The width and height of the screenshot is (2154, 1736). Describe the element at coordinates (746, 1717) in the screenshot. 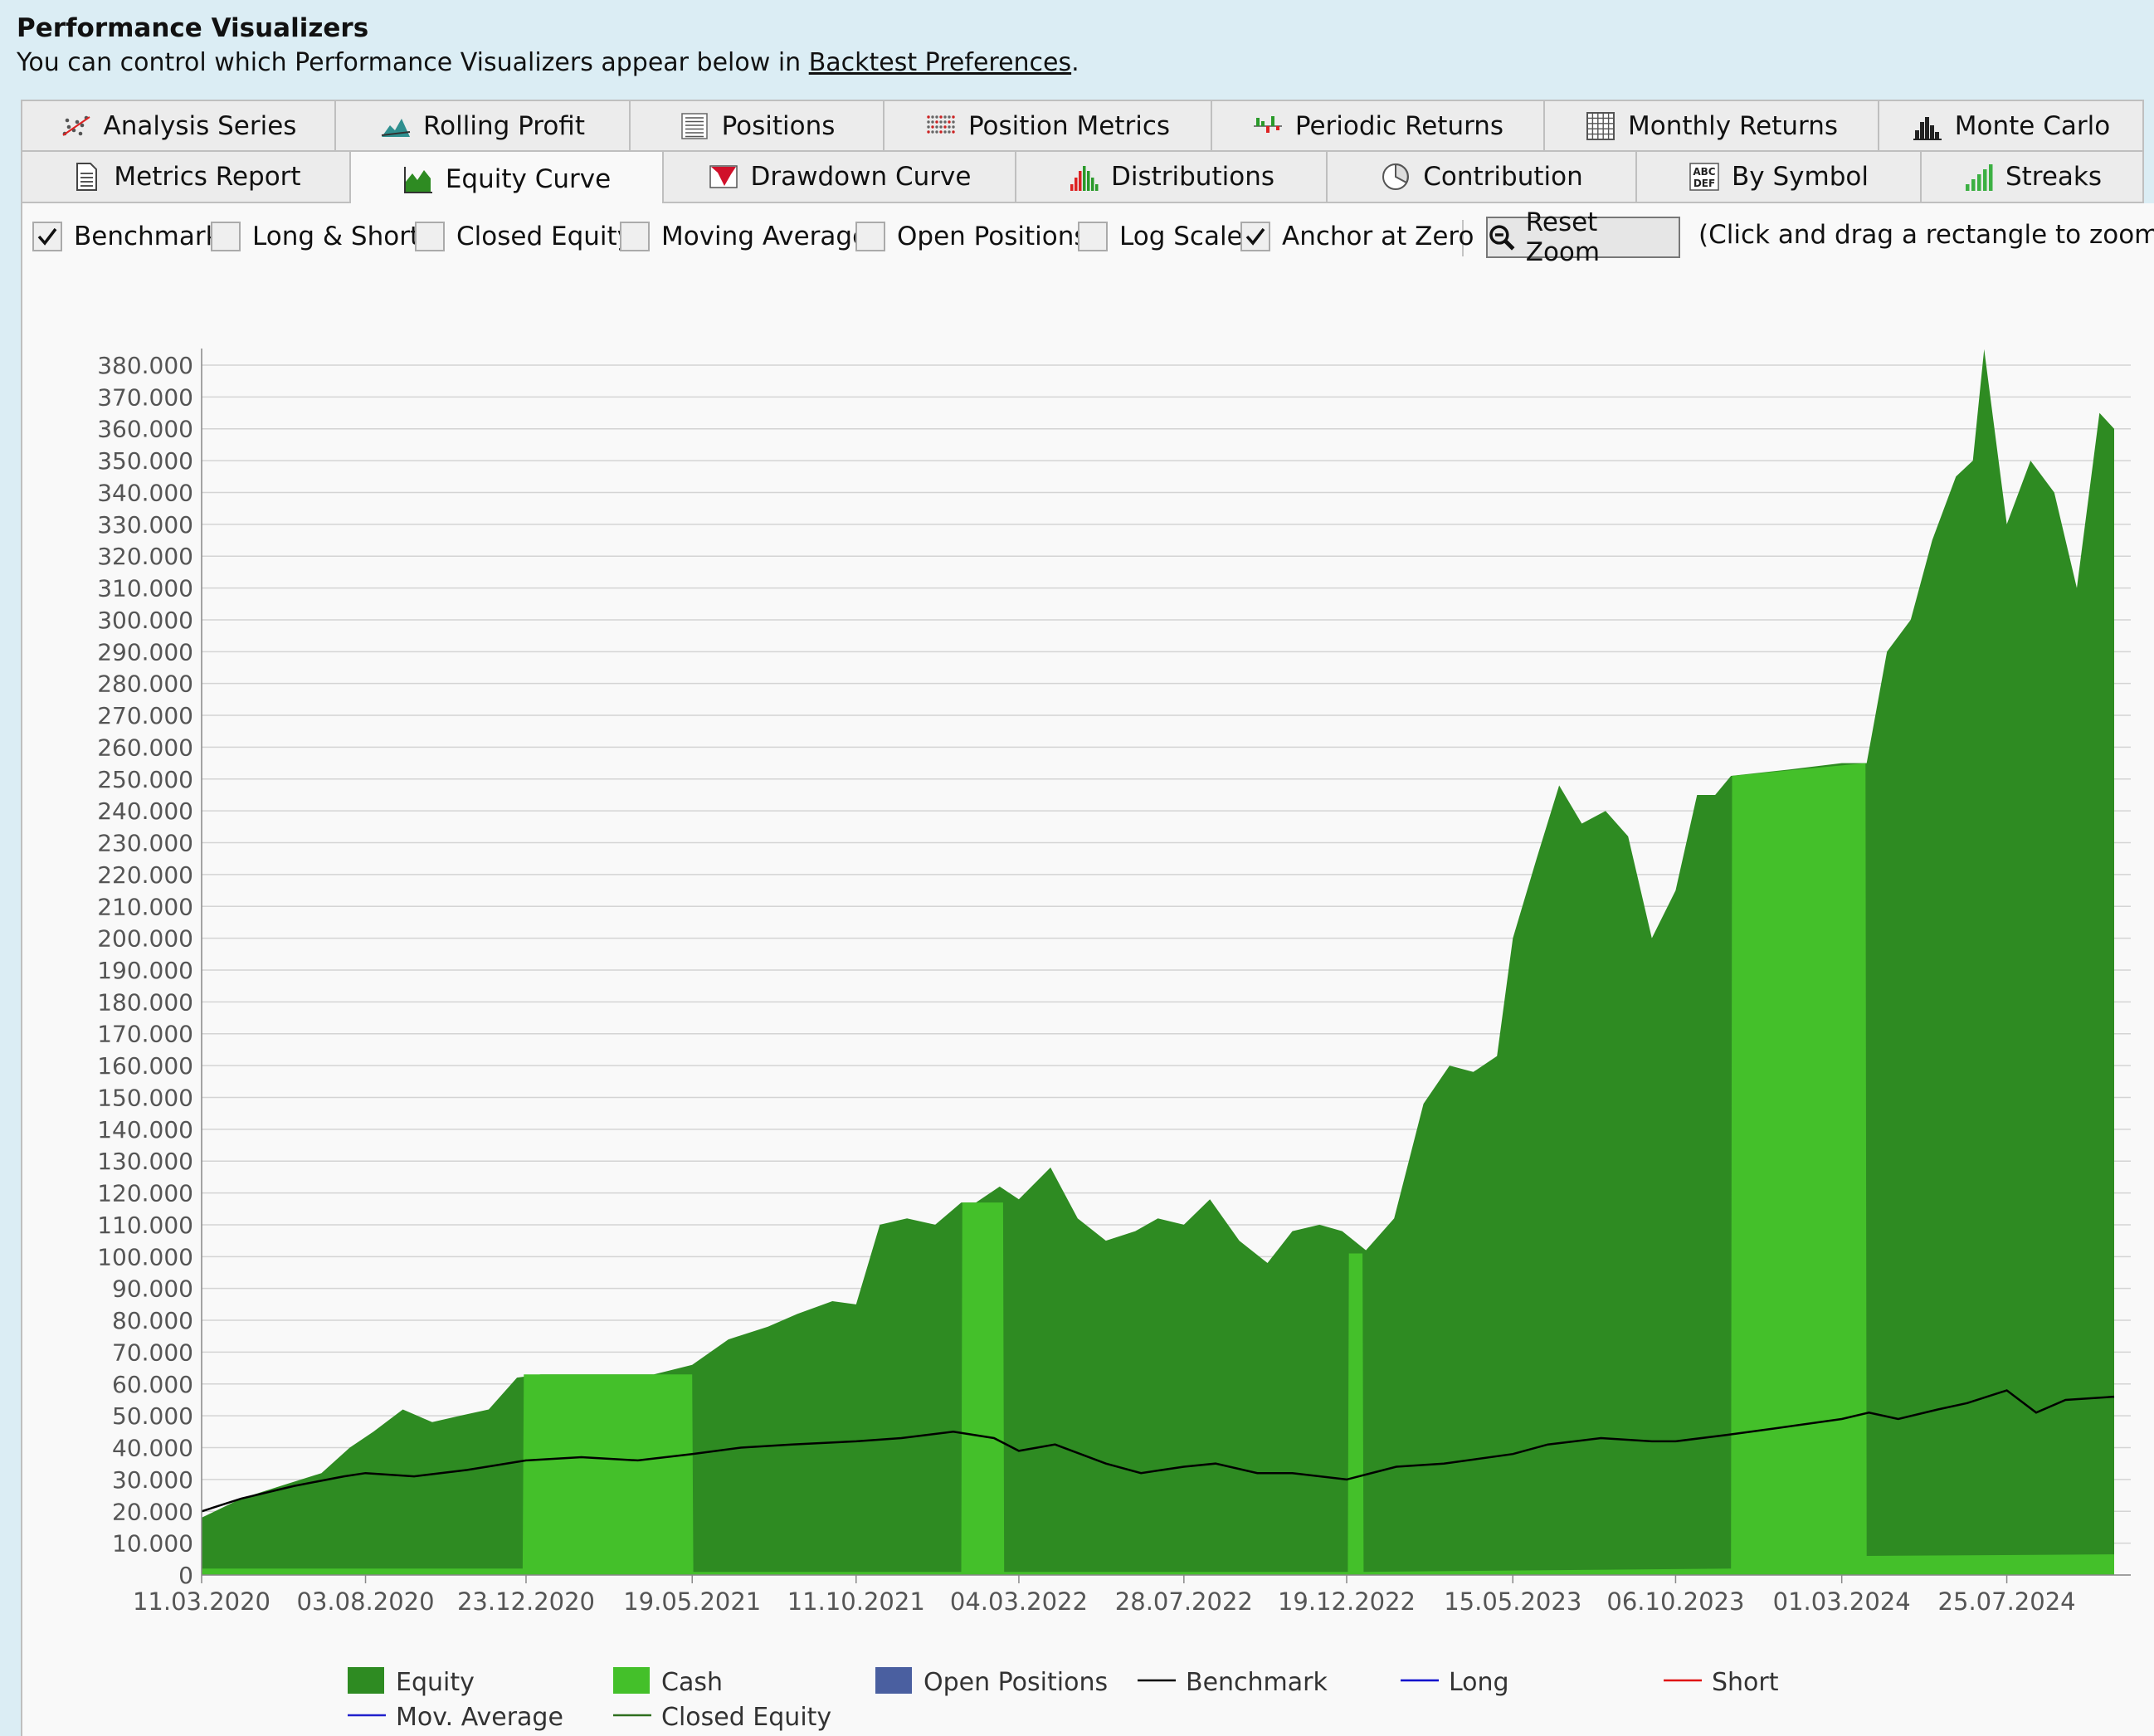

I see `legend-label: Closed Equity` at that location.